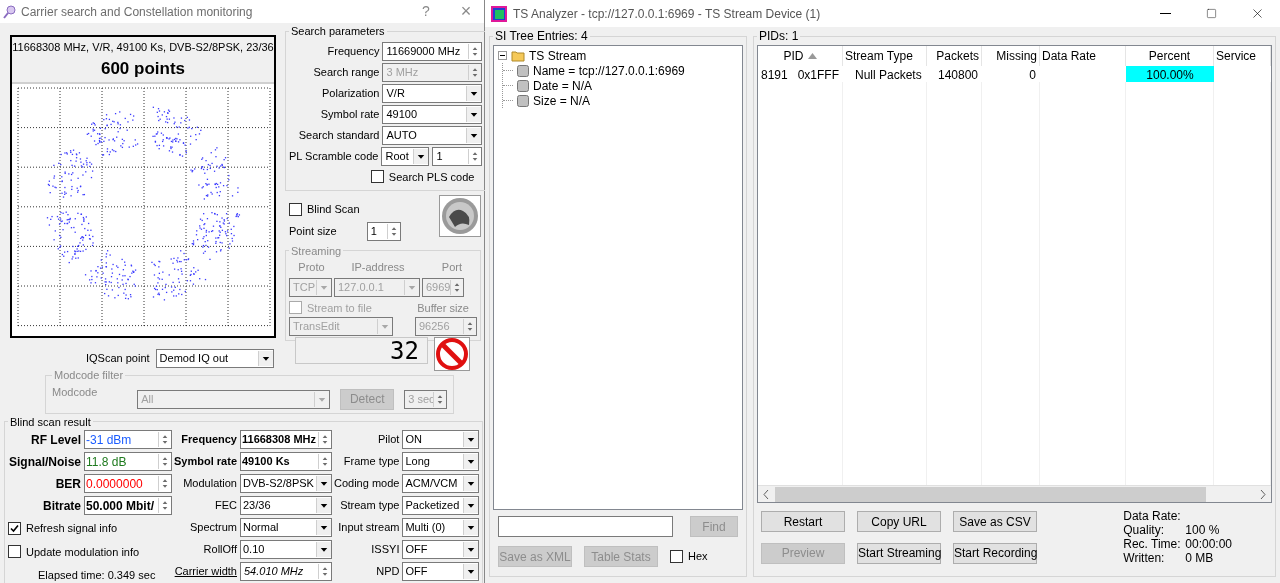 This screenshot has width=1280, height=583. I want to click on column-label: Proto, so click(311, 267).